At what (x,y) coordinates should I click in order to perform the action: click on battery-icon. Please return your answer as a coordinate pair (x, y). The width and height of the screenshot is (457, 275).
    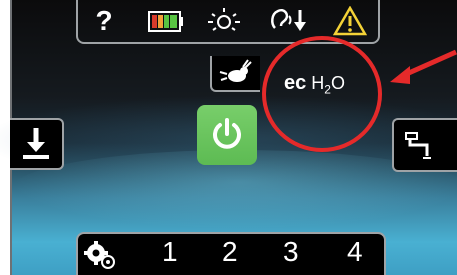
    Looking at the image, I should click on (166, 21).